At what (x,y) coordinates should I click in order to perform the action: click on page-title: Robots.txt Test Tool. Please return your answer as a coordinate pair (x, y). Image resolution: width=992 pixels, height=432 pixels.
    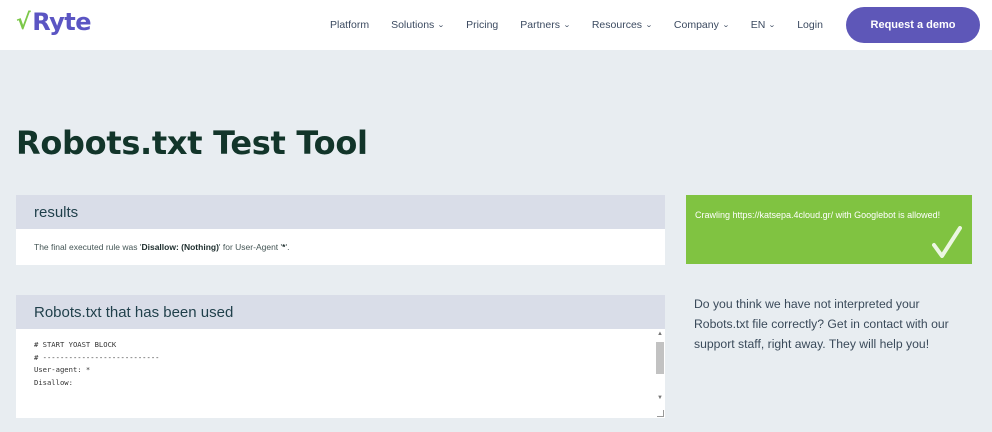
    Looking at the image, I should click on (192, 143).